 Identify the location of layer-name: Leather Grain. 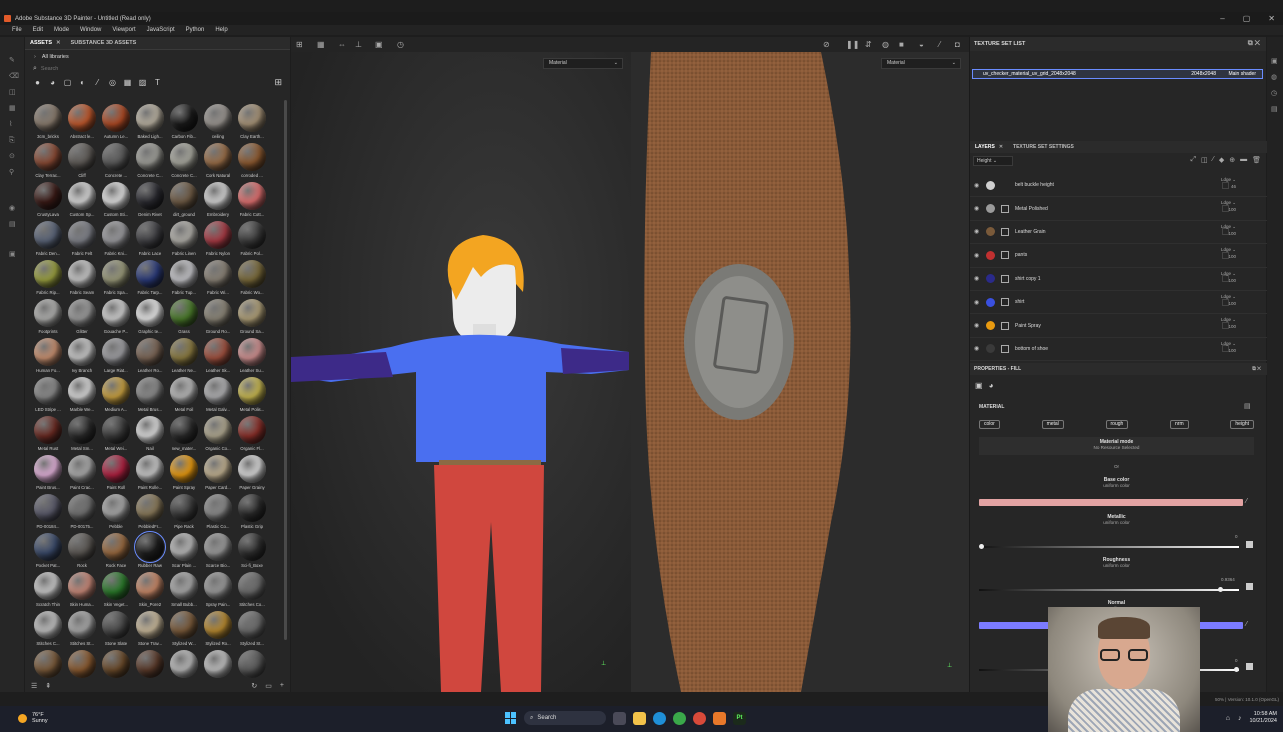
(1030, 232).